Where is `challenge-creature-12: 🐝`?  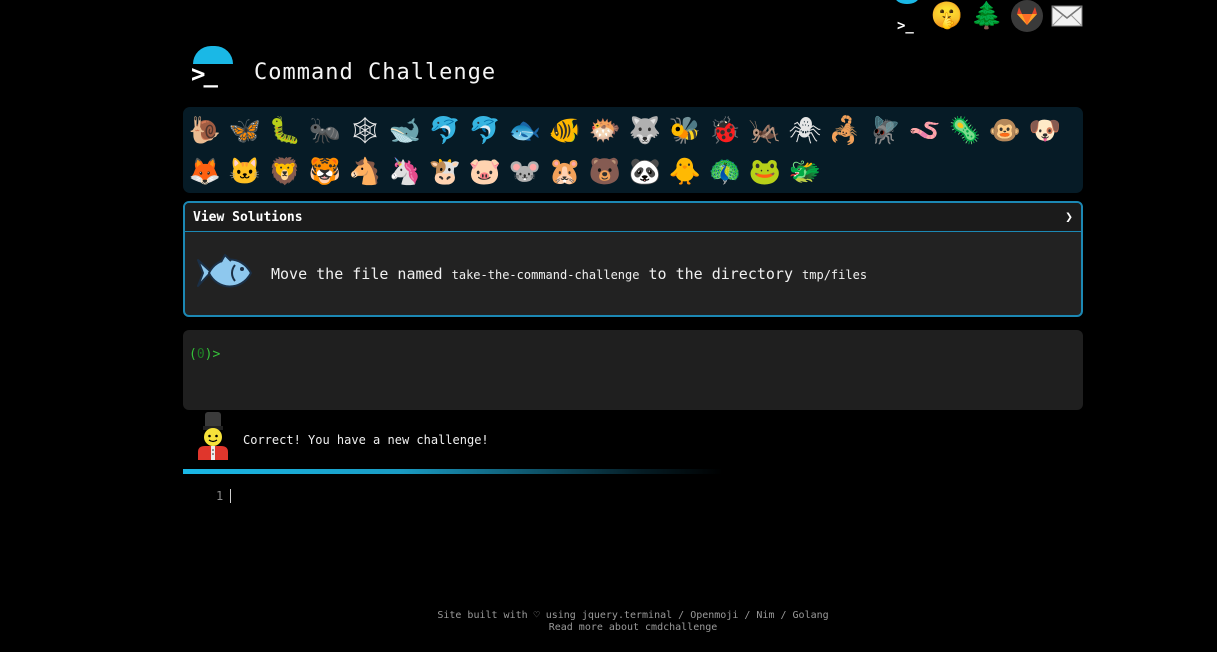 challenge-creature-12: 🐝 is located at coordinates (685, 131).